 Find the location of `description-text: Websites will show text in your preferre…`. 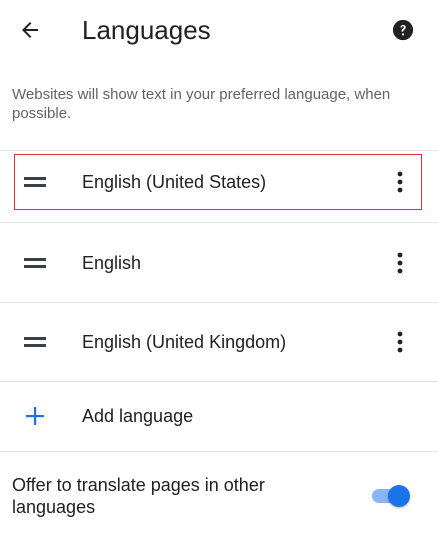

description-text: Websites will show text in your preferre… is located at coordinates (201, 104).